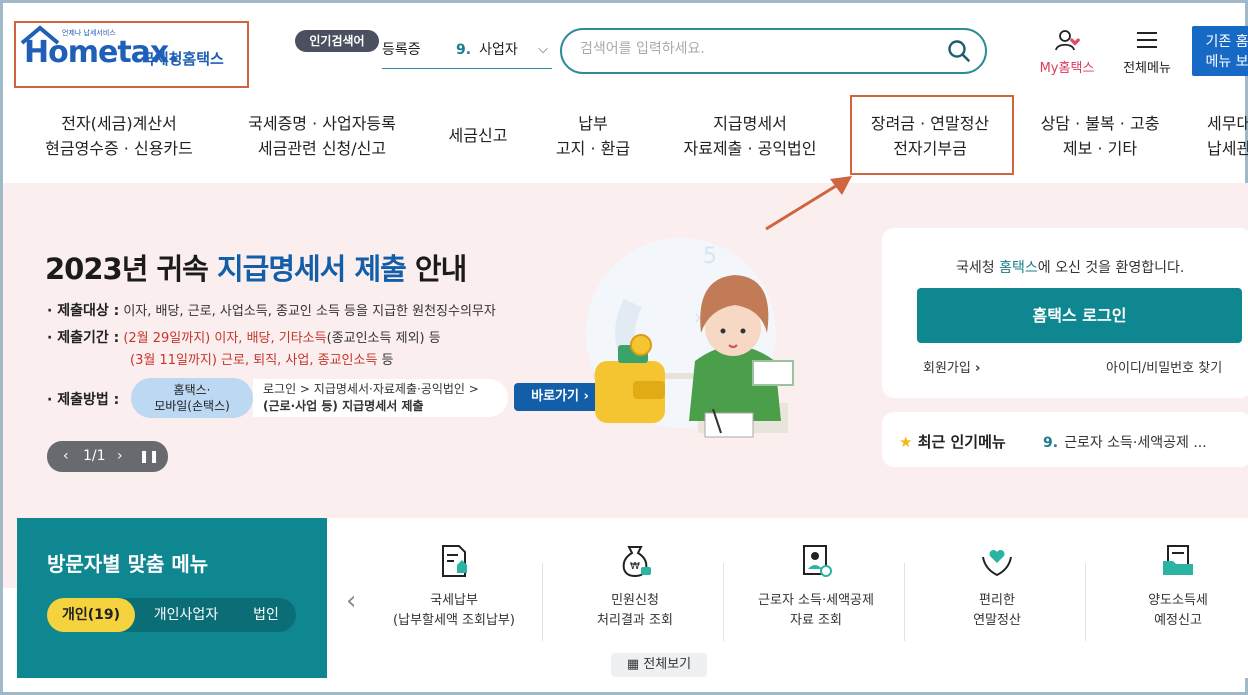 The width and height of the screenshot is (1248, 695). I want to click on my-hometax-button: My홈택스, so click(1067, 52).